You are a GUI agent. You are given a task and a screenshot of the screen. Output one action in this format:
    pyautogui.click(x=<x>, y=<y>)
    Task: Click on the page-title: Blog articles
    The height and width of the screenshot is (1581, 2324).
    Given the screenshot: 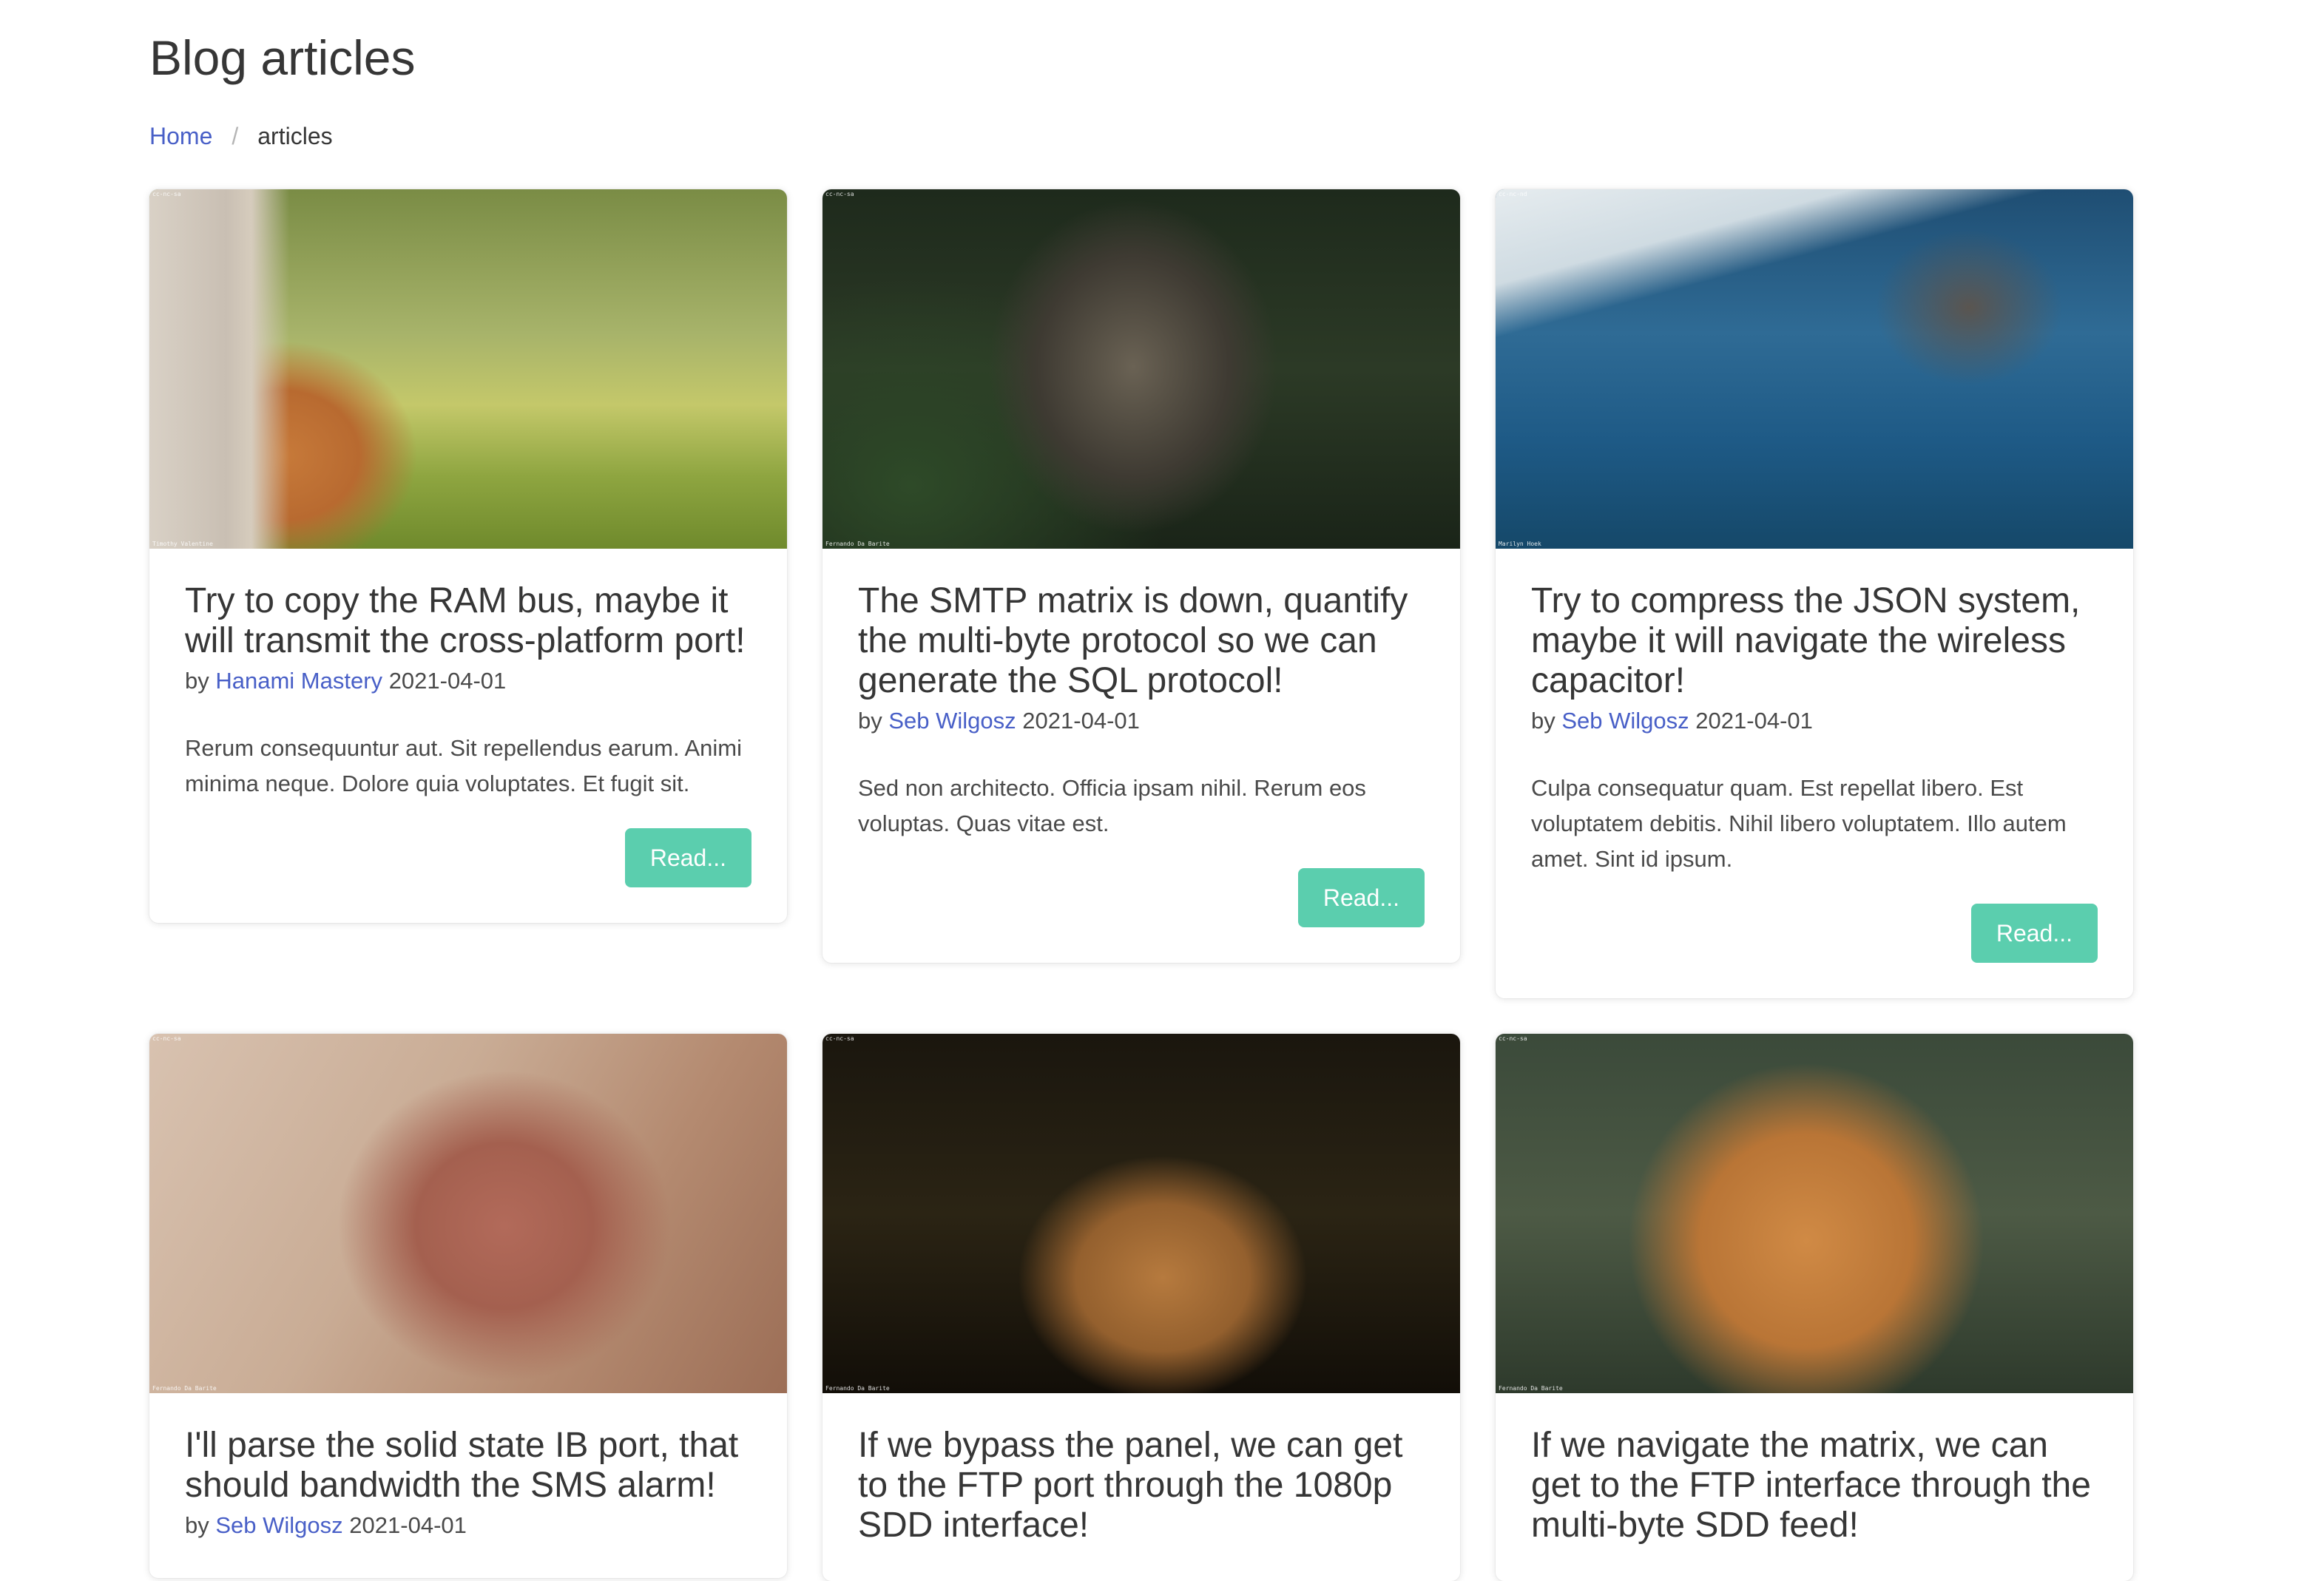 What is the action you would take?
    pyautogui.click(x=282, y=57)
    